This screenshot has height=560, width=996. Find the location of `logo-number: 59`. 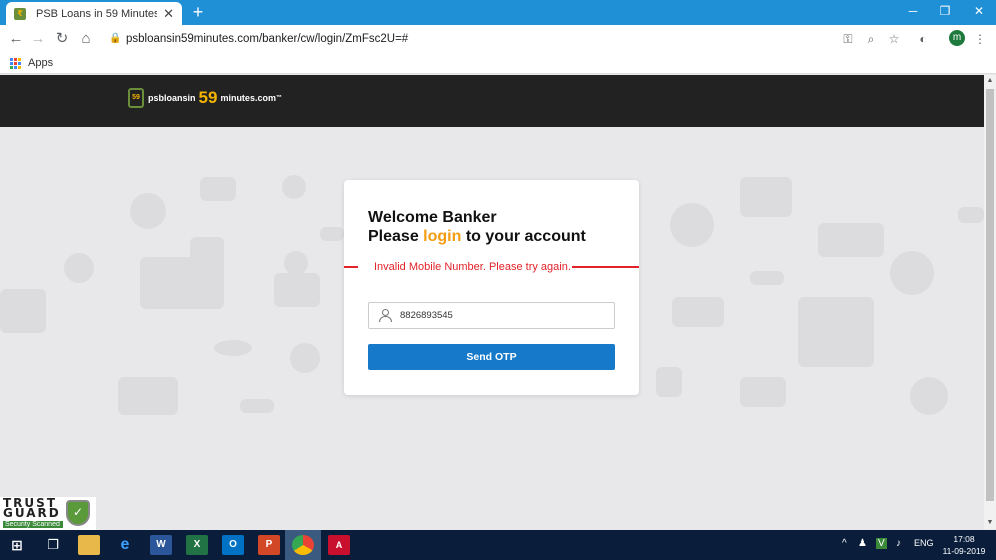

logo-number: 59 is located at coordinates (208, 97).